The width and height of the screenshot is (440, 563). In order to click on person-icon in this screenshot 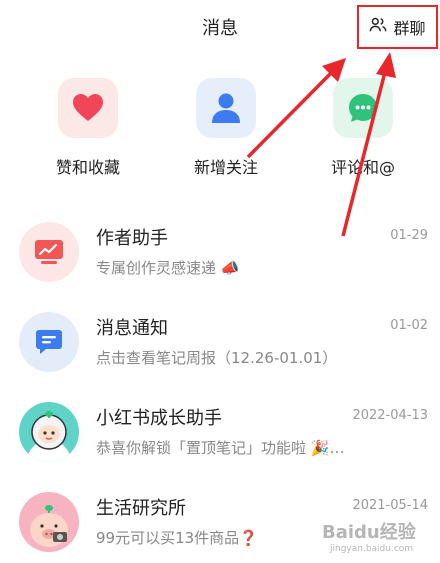, I will do `click(226, 108)`.